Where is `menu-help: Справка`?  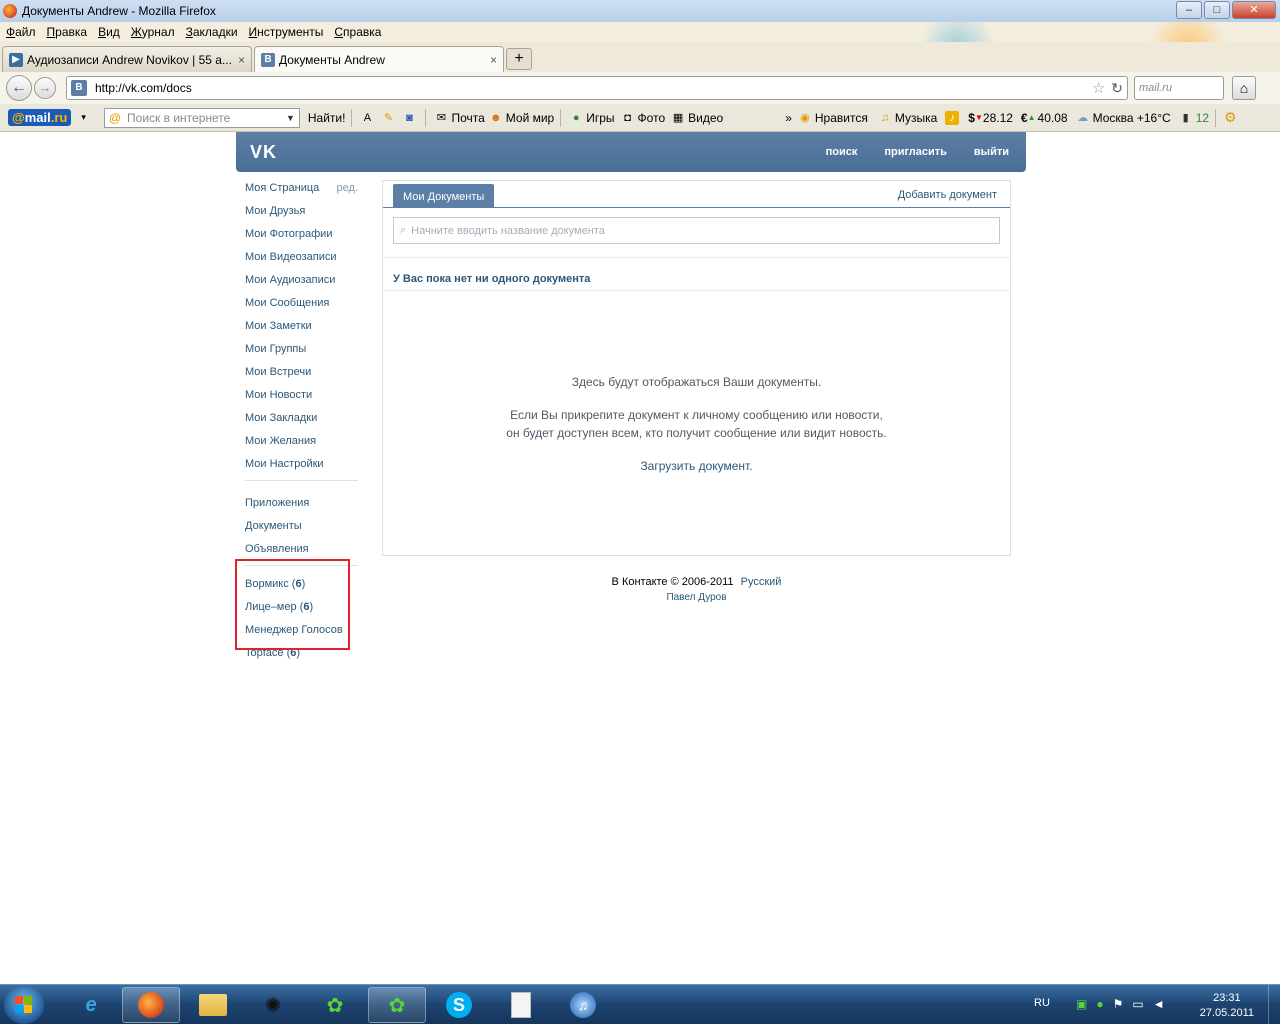
menu-help: Справка is located at coordinates (357, 32).